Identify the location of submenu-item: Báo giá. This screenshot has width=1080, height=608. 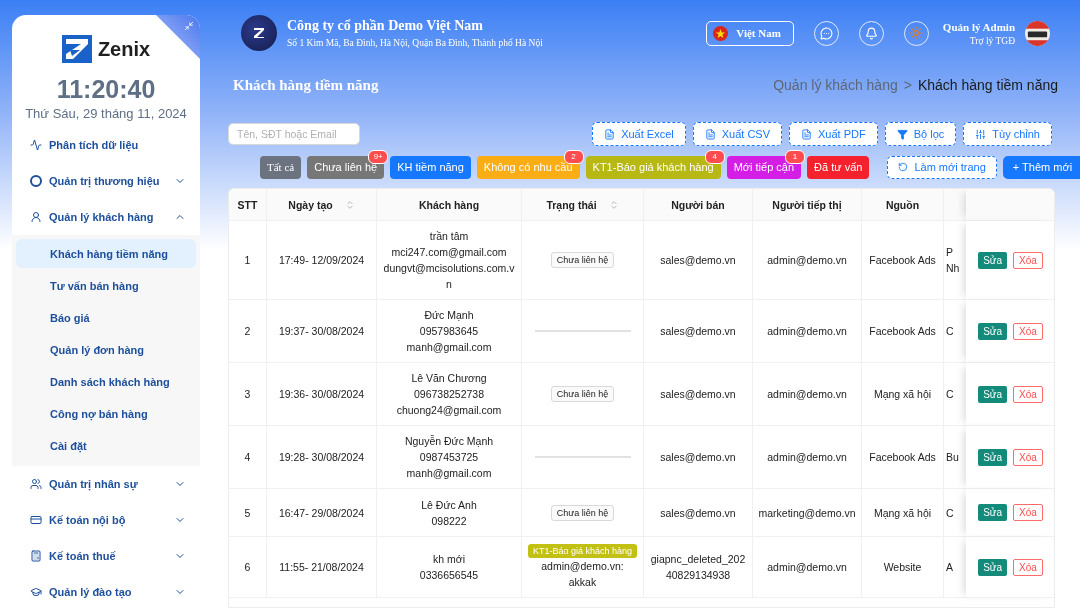
(106, 317).